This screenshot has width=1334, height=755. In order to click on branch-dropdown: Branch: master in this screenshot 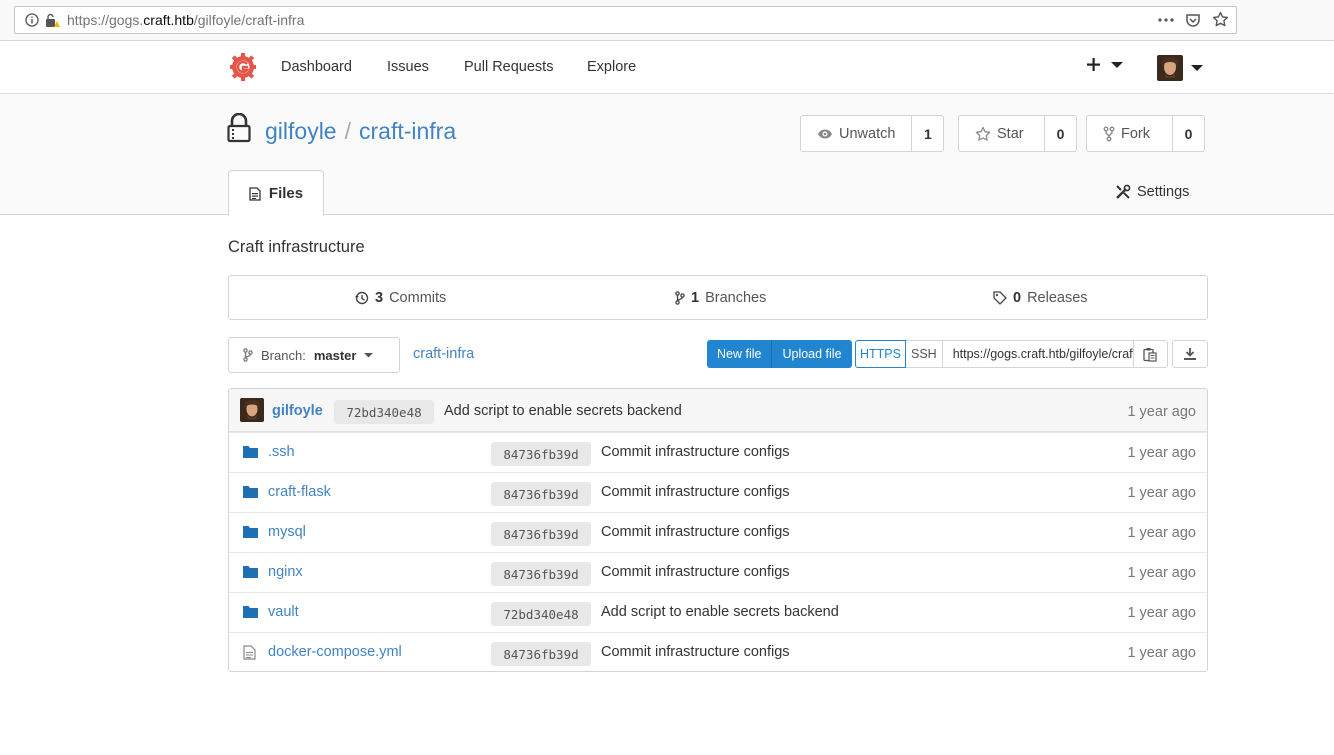, I will do `click(314, 355)`.